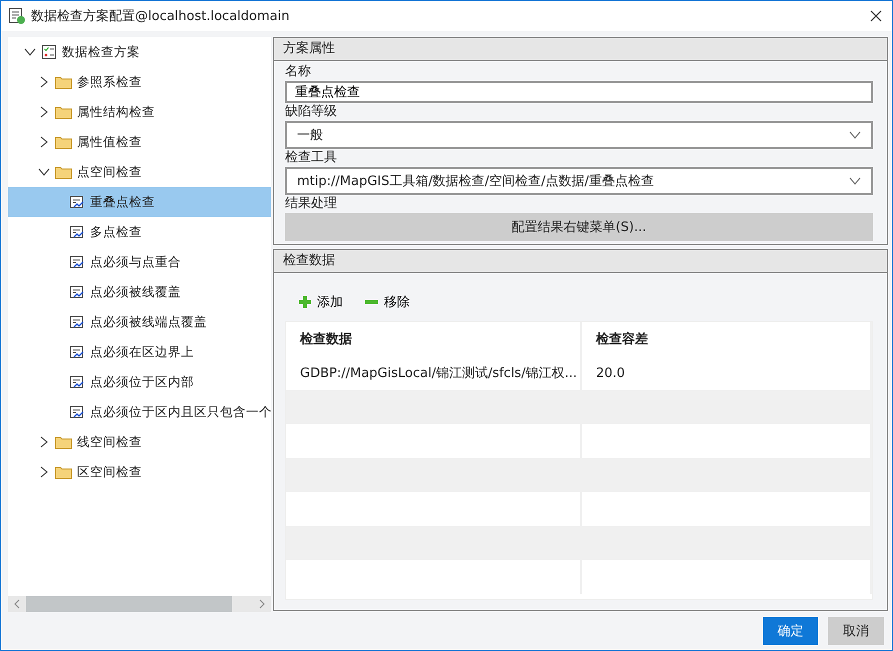 This screenshot has width=893, height=651. Describe the element at coordinates (139, 292) in the screenshot. I see `tree-item: 点必须被线覆盖` at that location.